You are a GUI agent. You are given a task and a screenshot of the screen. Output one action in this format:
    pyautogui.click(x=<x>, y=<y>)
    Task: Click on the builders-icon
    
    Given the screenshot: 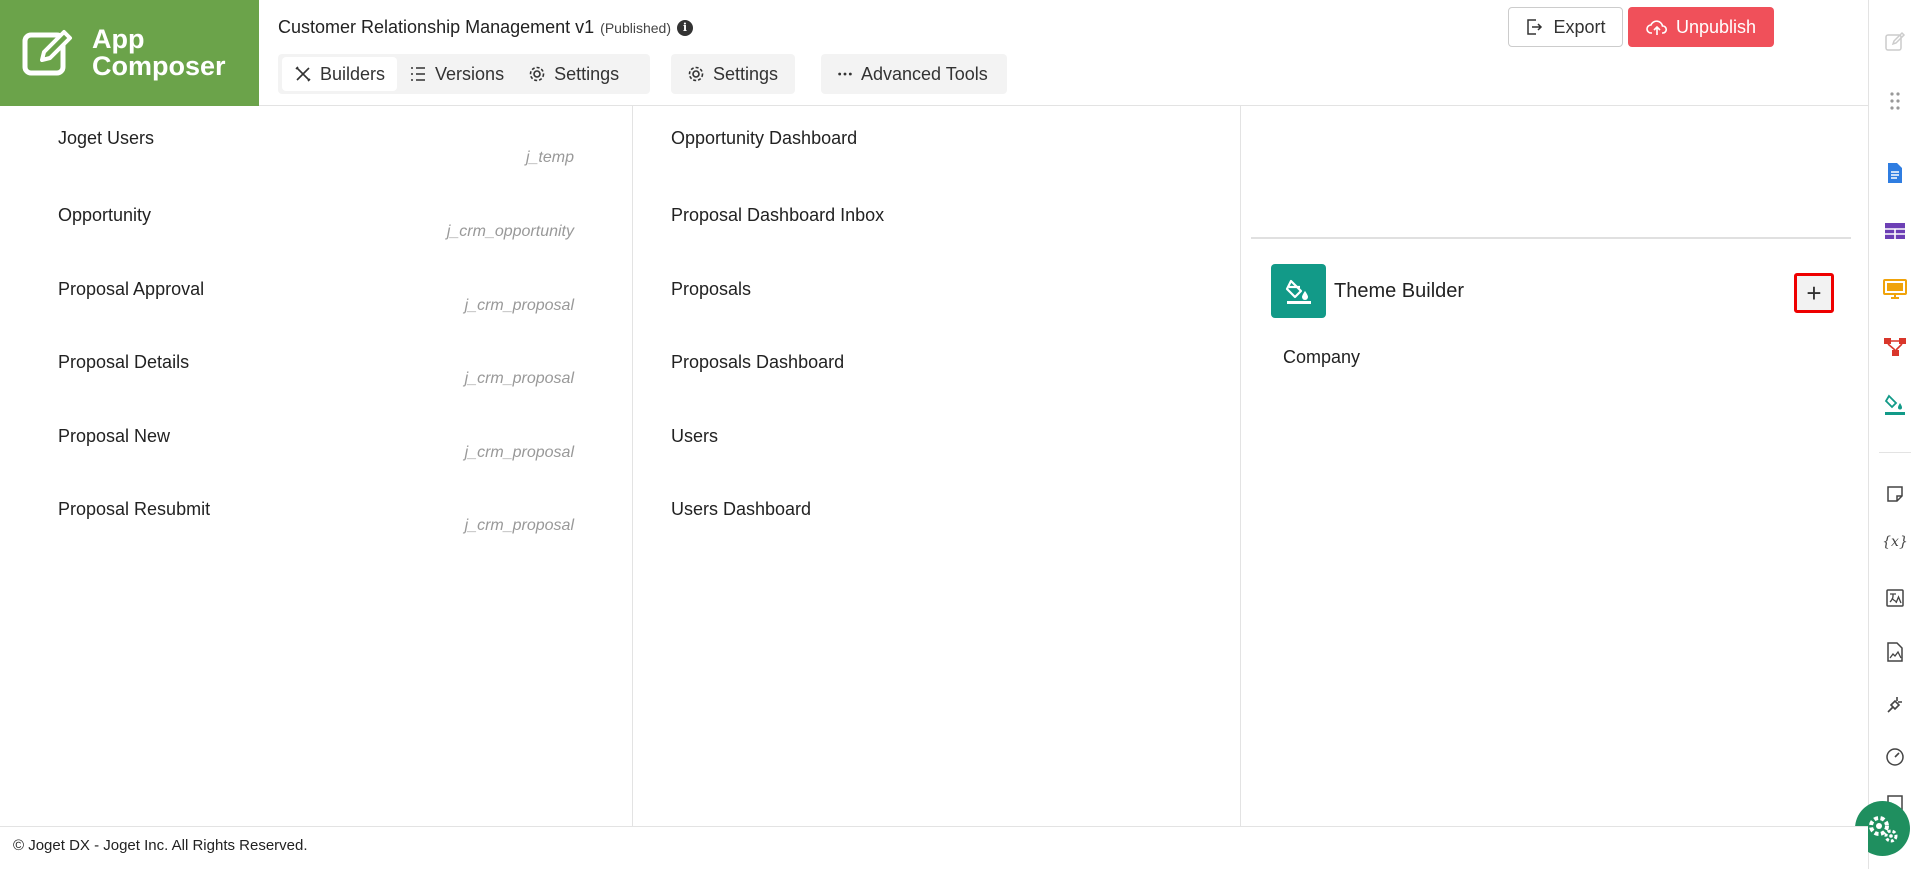 What is the action you would take?
    pyautogui.click(x=303, y=74)
    